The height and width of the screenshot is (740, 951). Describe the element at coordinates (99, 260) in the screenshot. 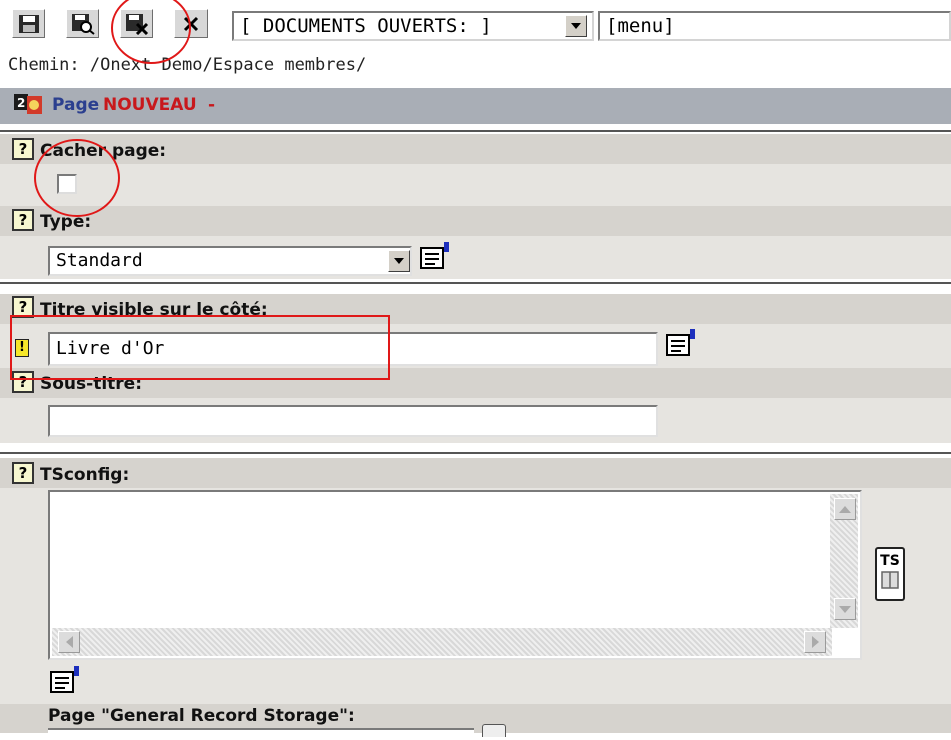

I see `type-select-value: Standard` at that location.